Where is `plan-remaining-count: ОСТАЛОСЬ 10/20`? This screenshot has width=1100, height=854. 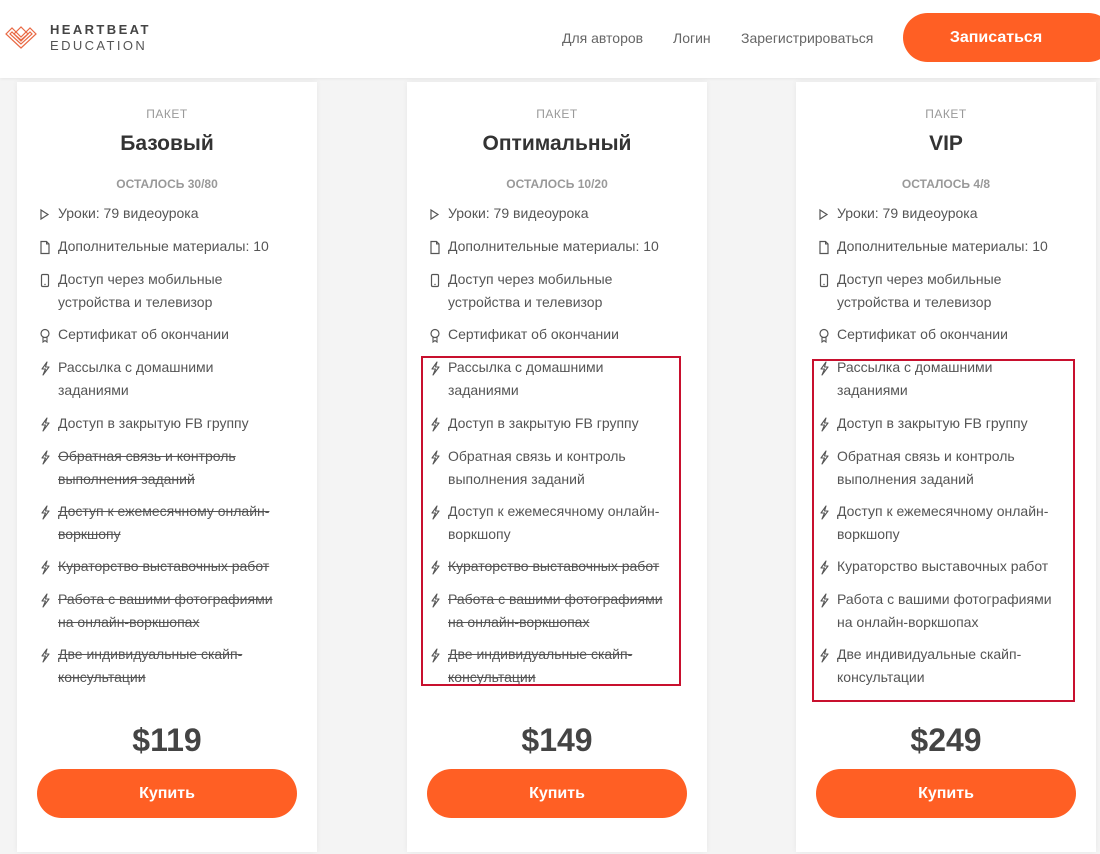
plan-remaining-count: ОСТАЛОСЬ 10/20 is located at coordinates (557, 184).